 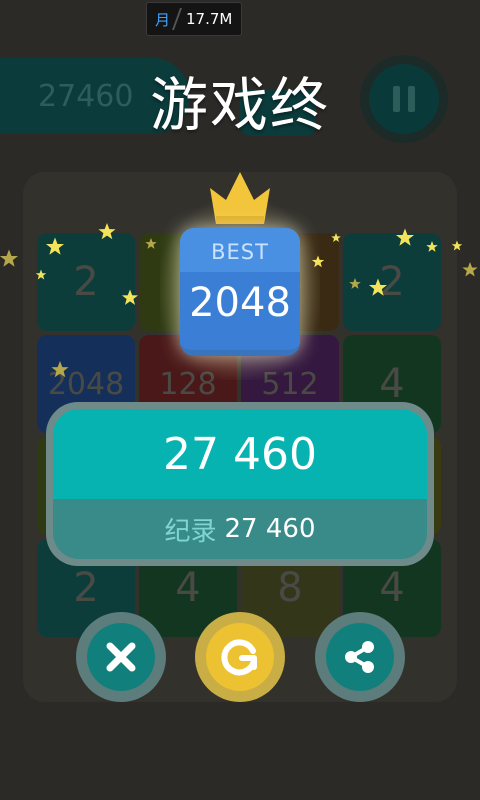 I want to click on month-indicator: 月, so click(x=163, y=19).